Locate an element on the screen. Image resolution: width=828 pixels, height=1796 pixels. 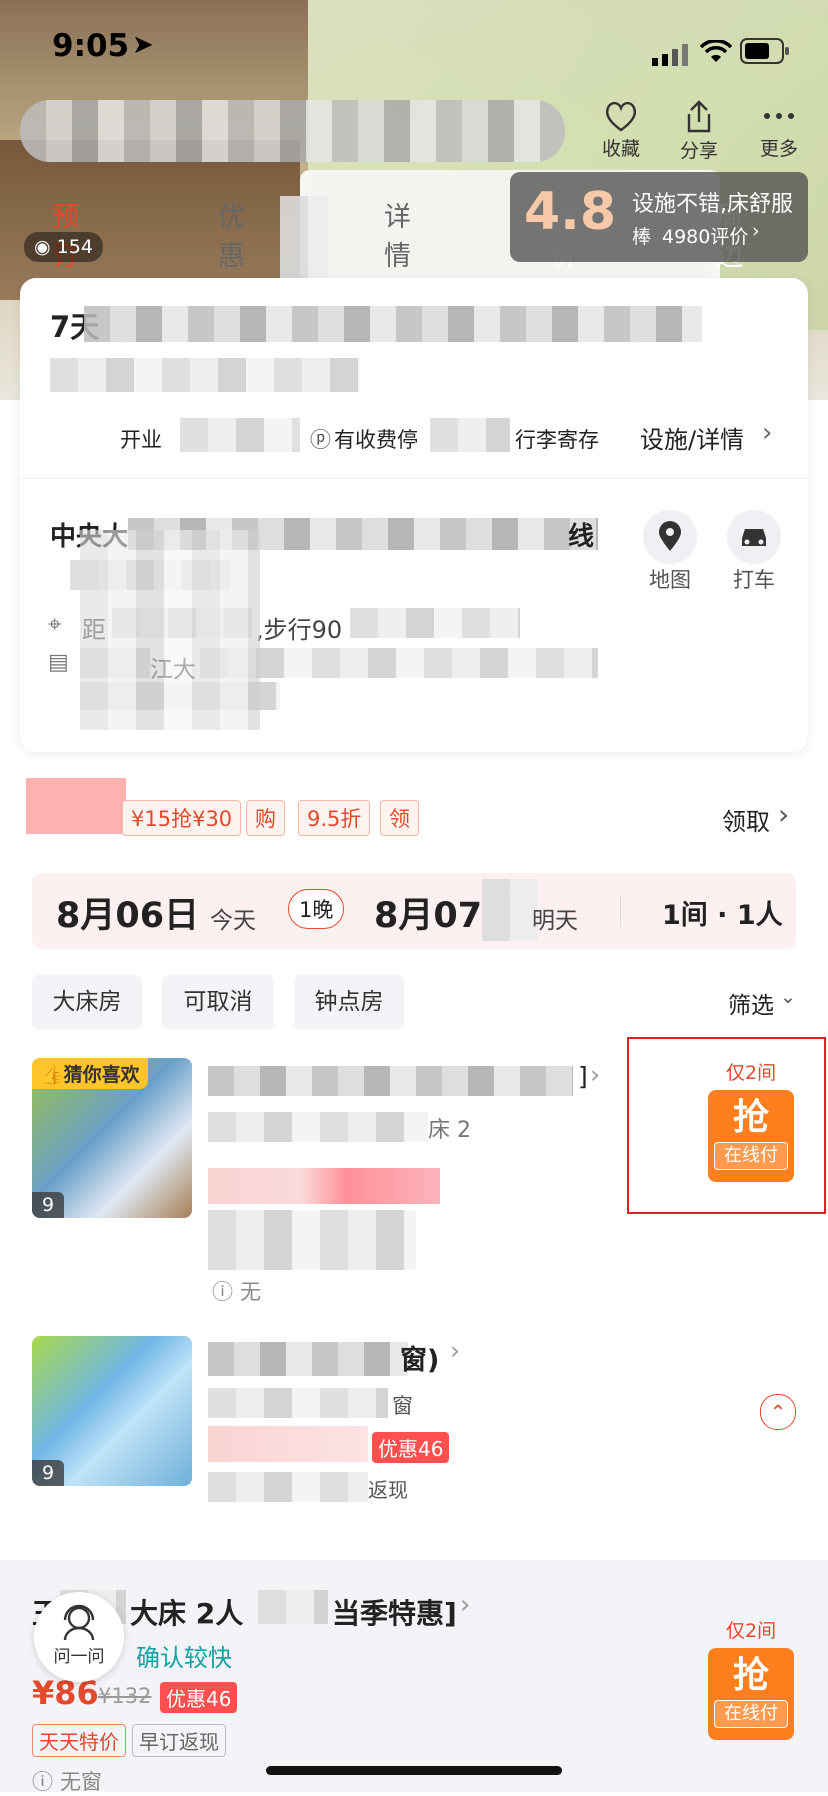
map-button: 地图 is located at coordinates (670, 552).